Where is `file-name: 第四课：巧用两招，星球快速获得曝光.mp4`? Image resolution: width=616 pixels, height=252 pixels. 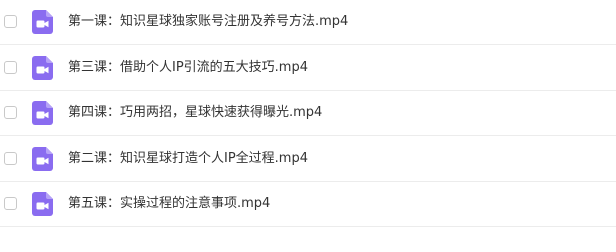
file-name: 第四课：巧用两招，星球快速获得曝光.mp4 is located at coordinates (195, 113).